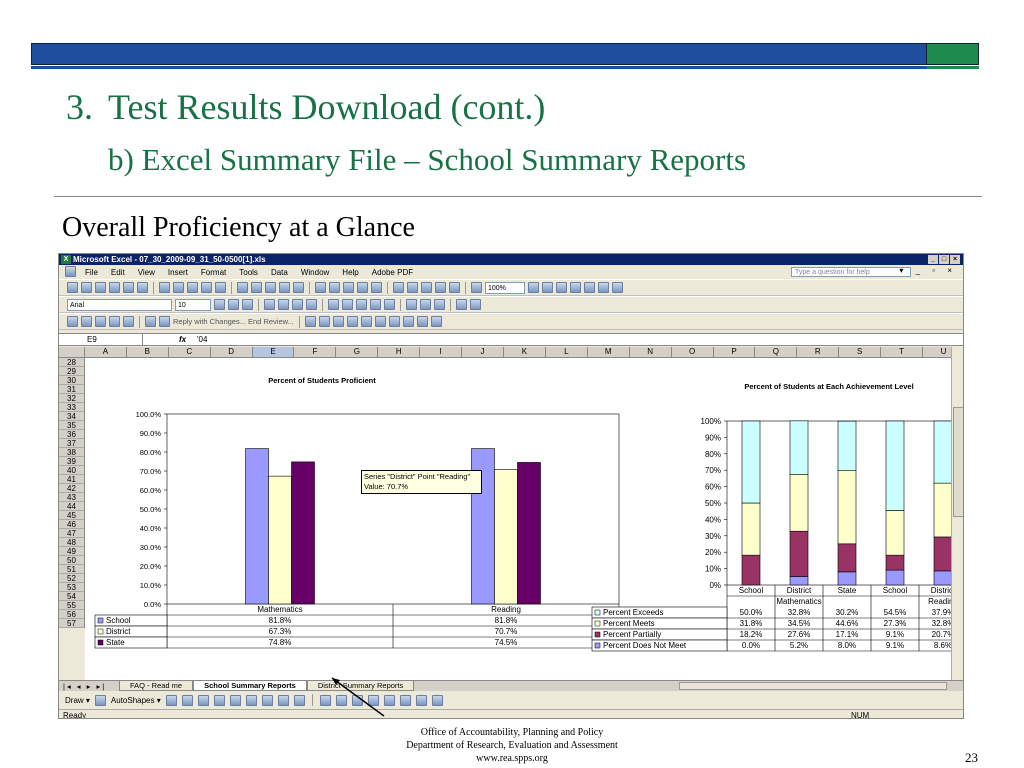 This screenshot has height=768, width=1024. Describe the element at coordinates (70, 271) in the screenshot. I see `workbook-icon` at that location.